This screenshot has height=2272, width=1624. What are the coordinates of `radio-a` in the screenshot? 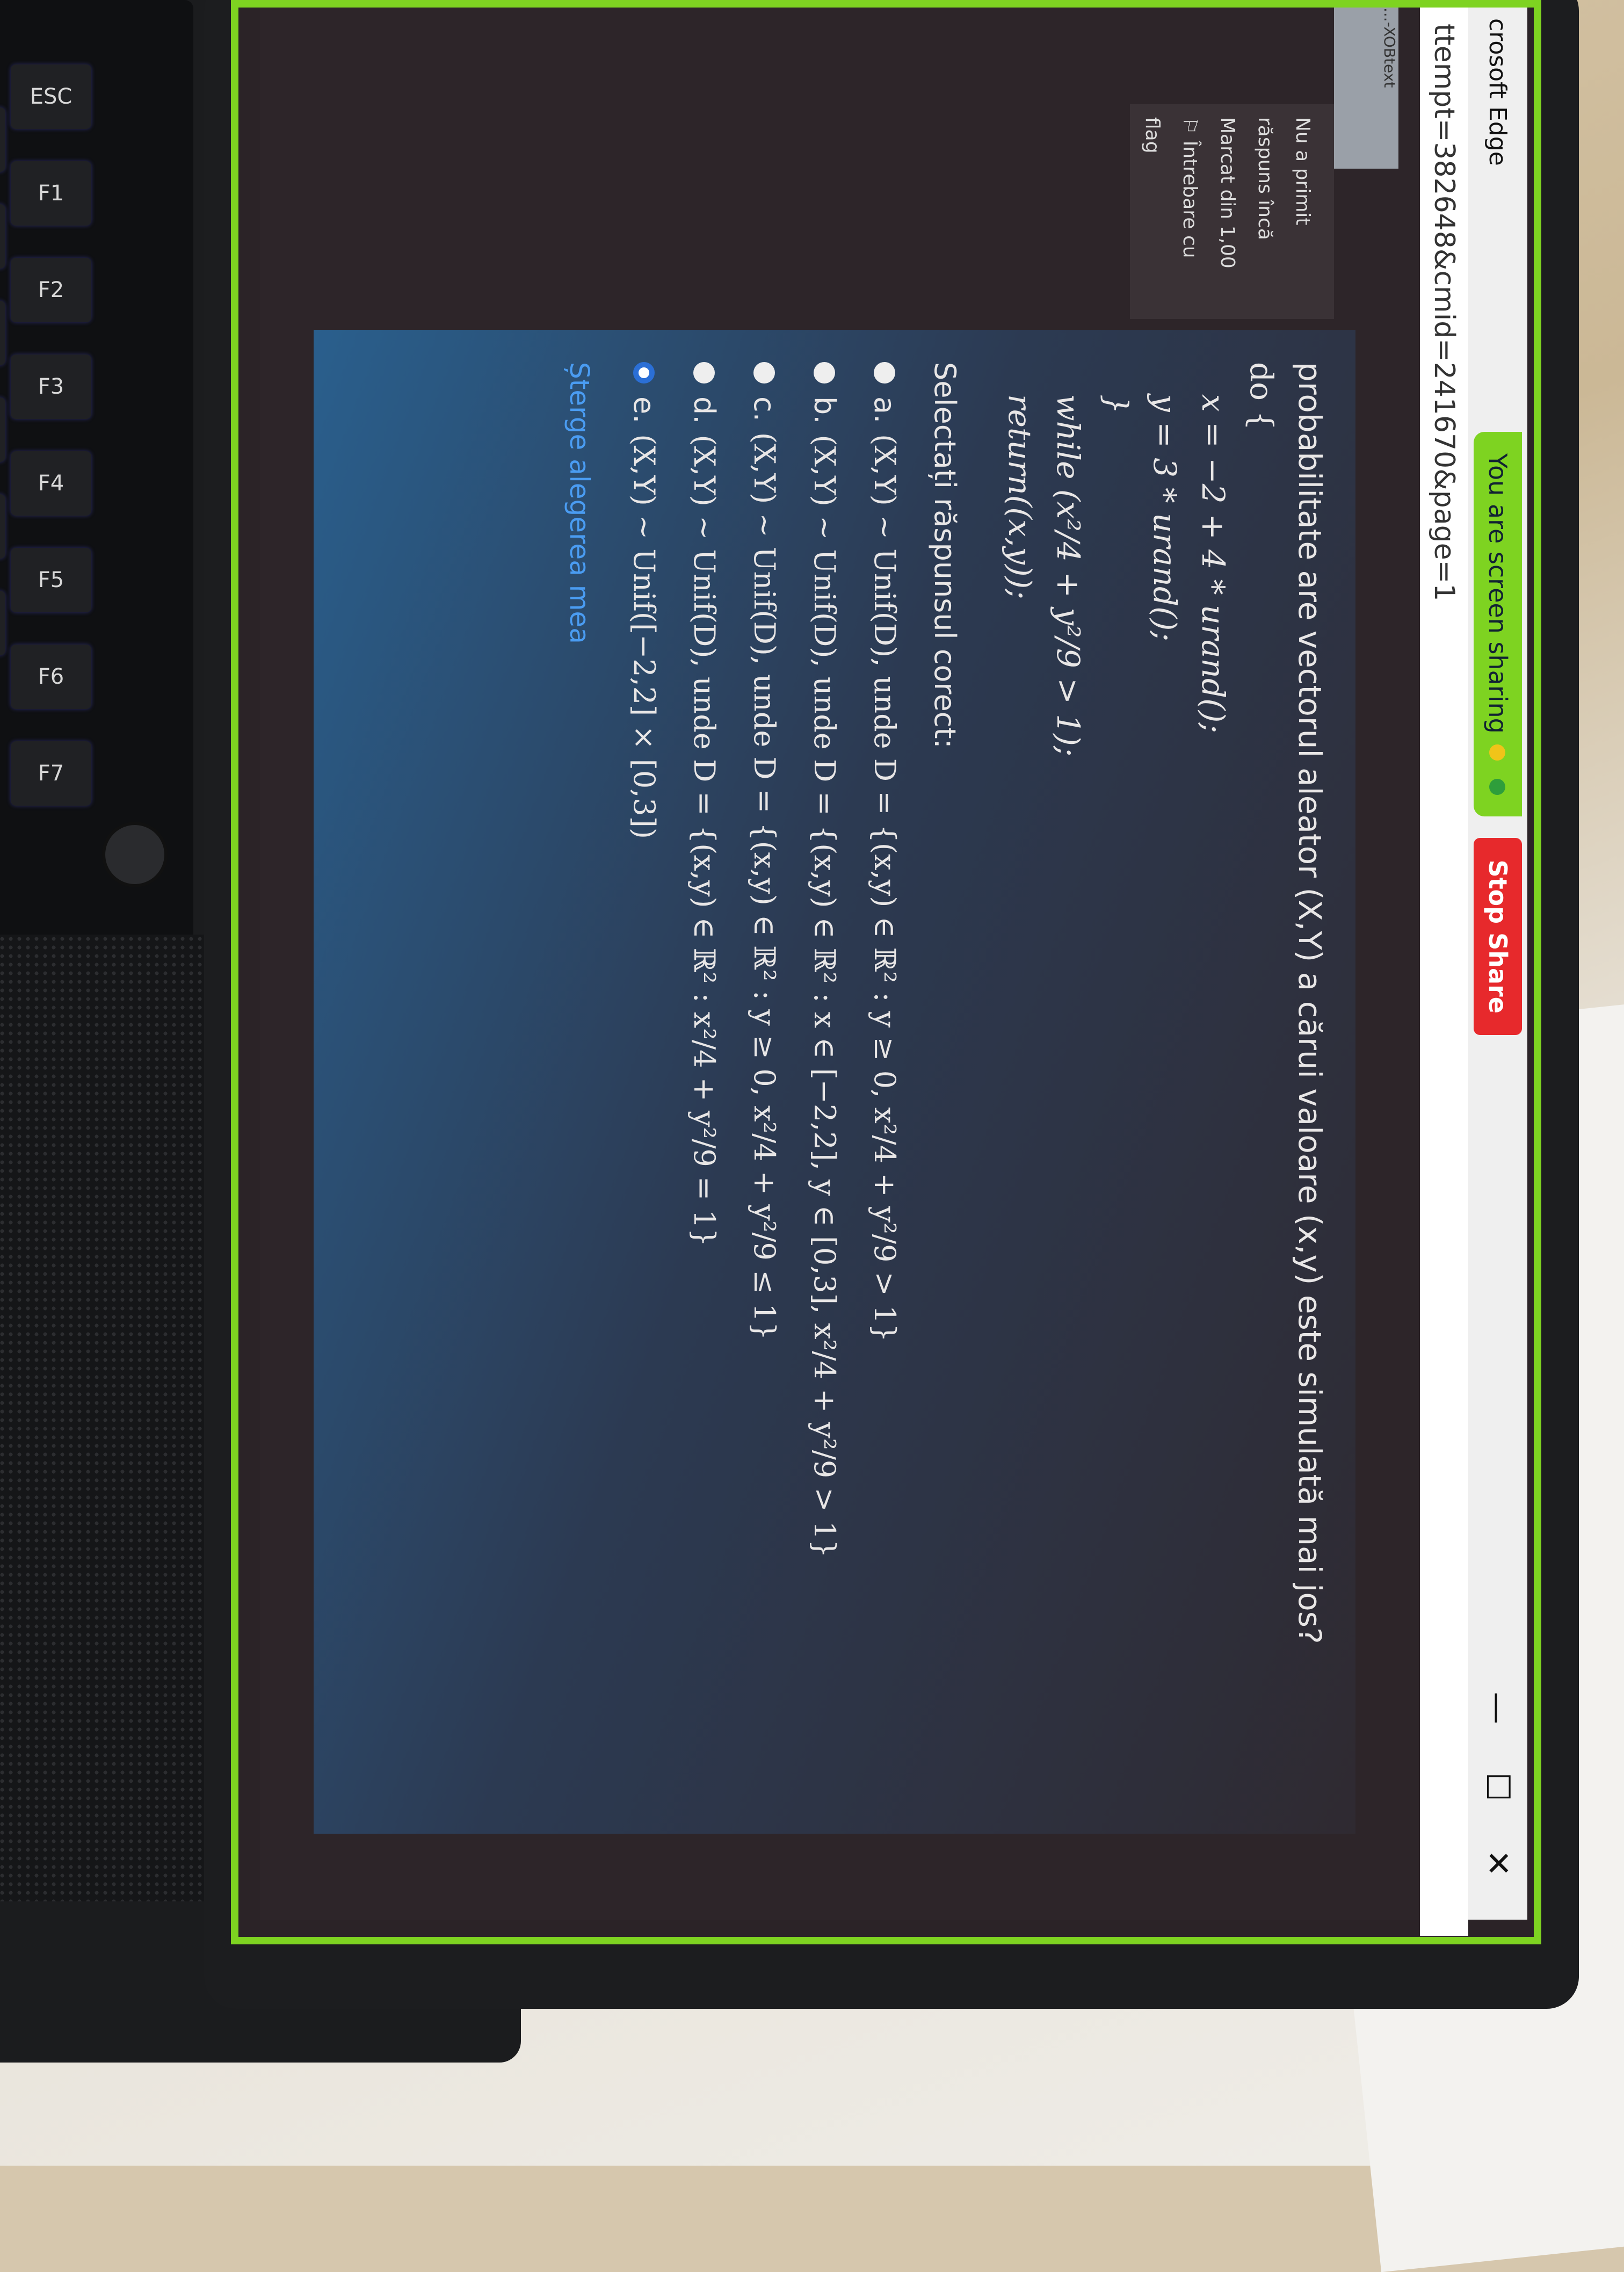 It's located at (885, 373).